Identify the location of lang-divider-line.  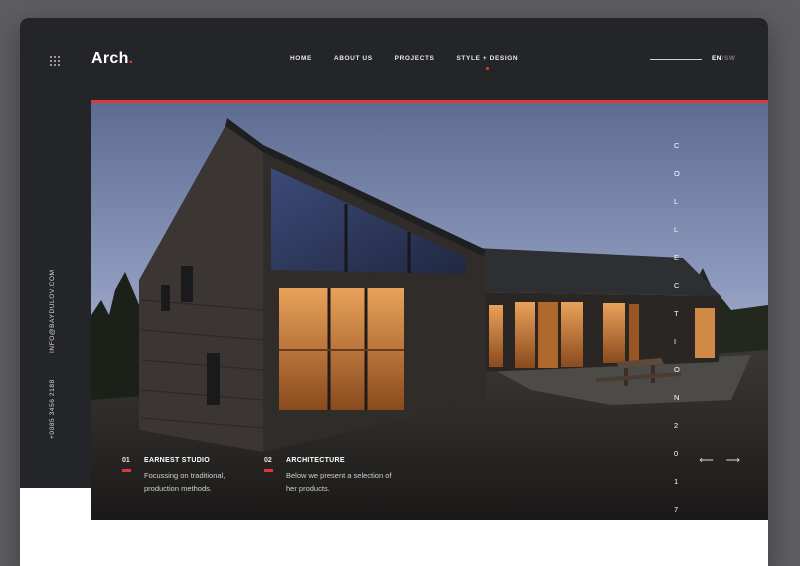
(676, 59).